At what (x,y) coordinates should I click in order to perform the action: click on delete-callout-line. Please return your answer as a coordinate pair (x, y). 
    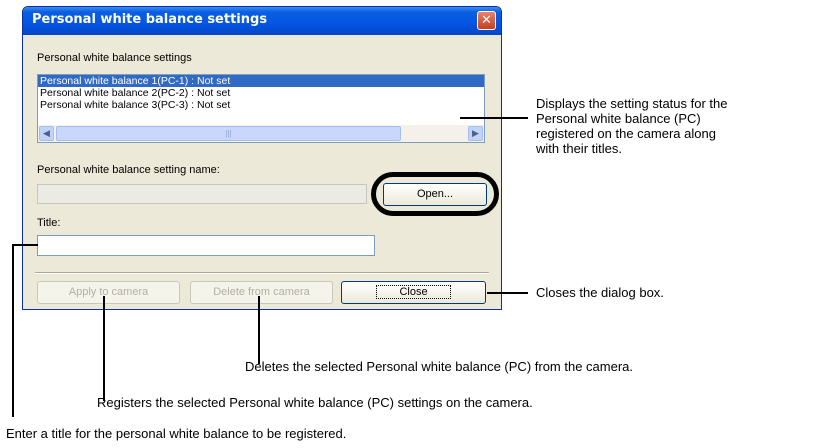
    Looking at the image, I should click on (259, 330).